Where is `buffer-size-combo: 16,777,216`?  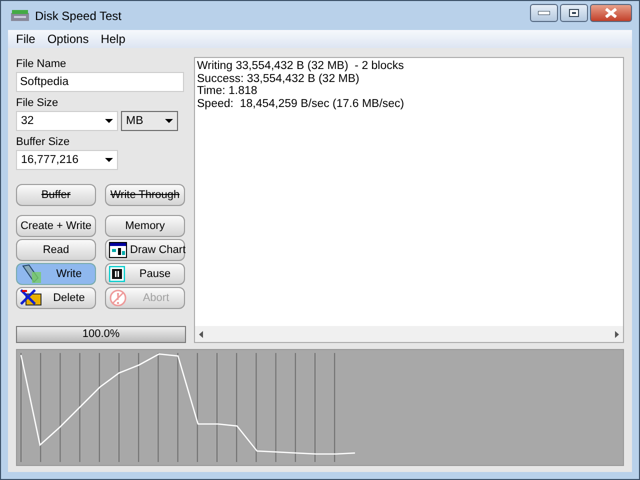 buffer-size-combo: 16,777,216 is located at coordinates (67, 160).